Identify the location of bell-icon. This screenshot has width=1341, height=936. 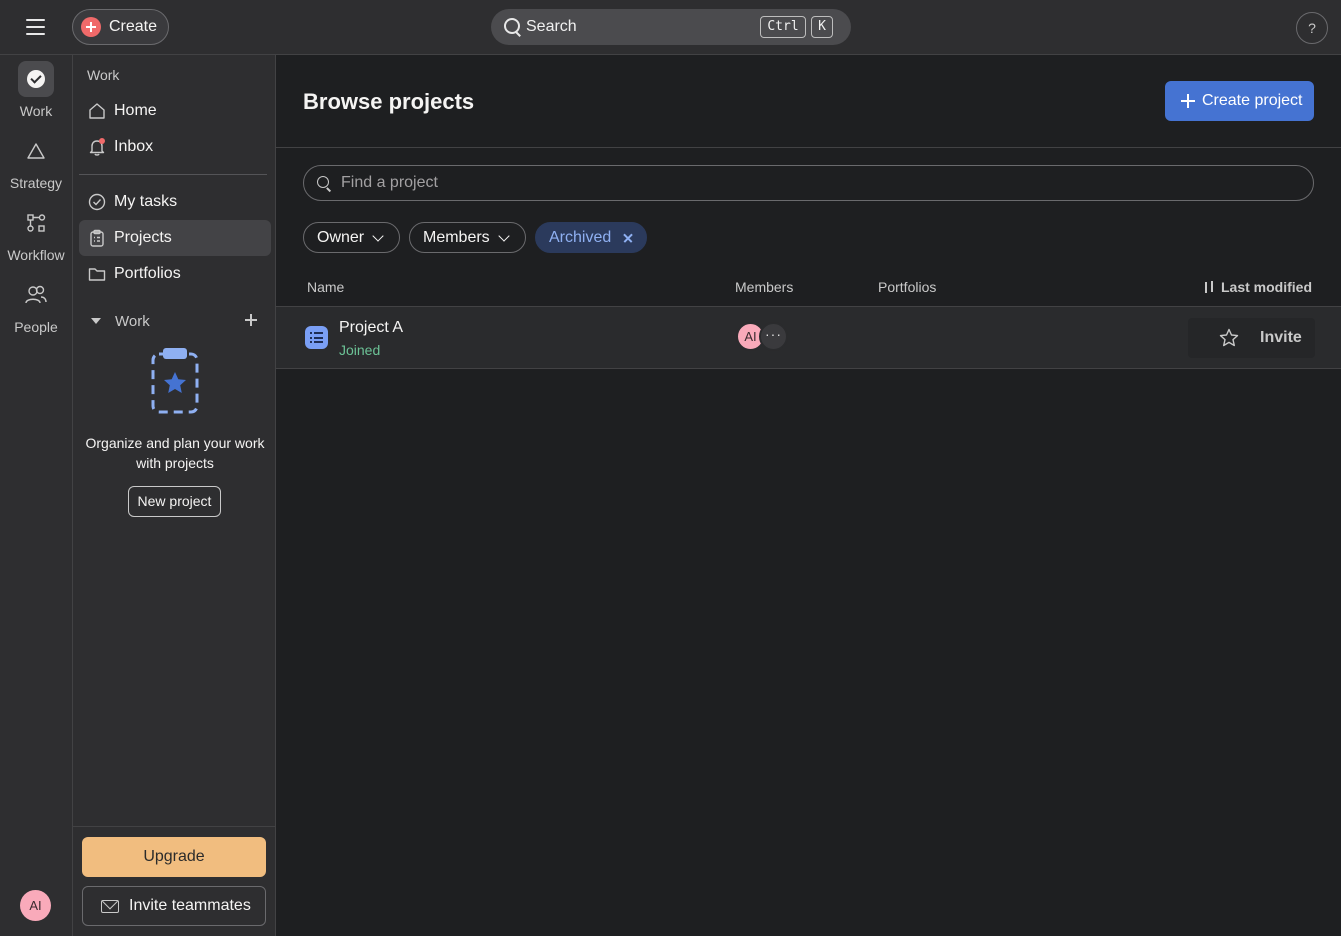
(97, 147).